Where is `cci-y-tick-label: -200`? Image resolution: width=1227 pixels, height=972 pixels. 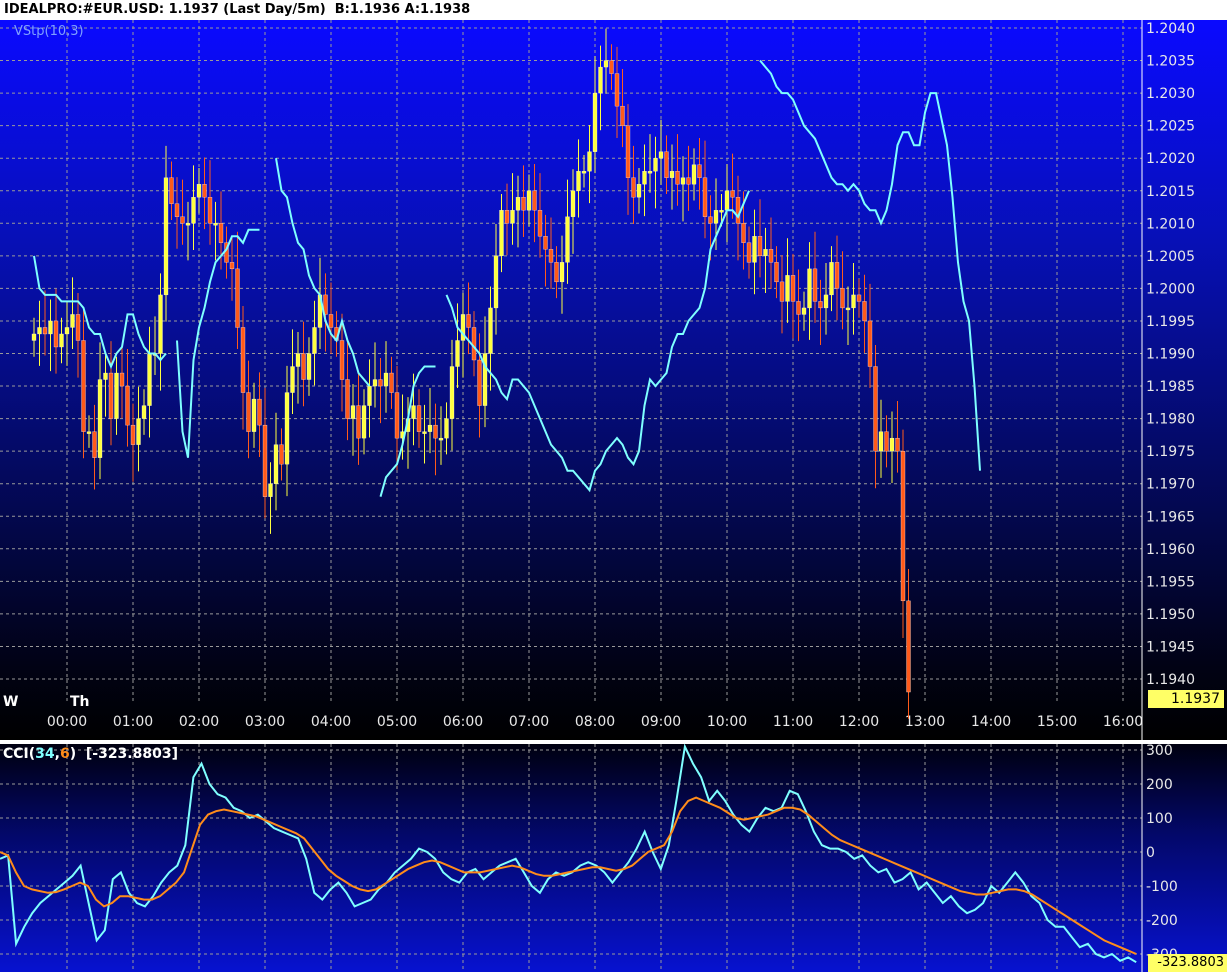
cci-y-tick-label: -200 is located at coordinates (1162, 921).